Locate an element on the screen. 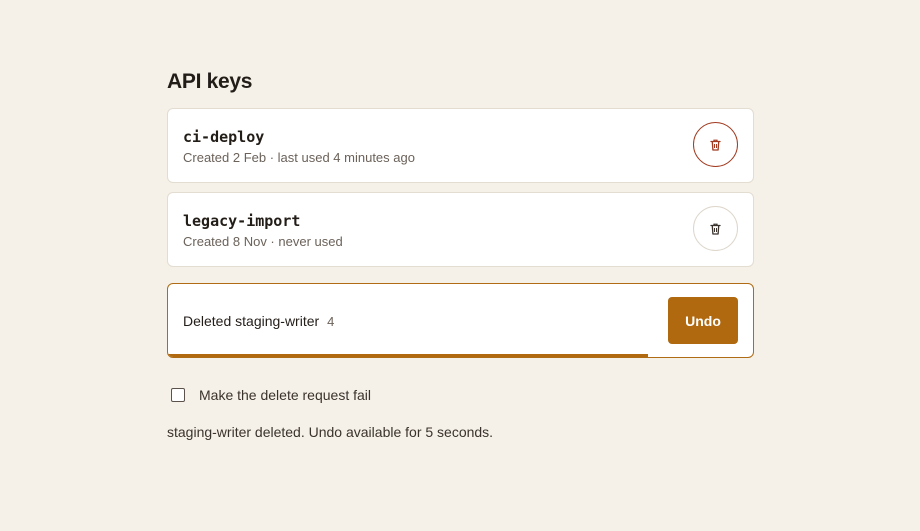 The width and height of the screenshot is (920, 531). fail-request-toggle: Make the delete request fail is located at coordinates (271, 395).